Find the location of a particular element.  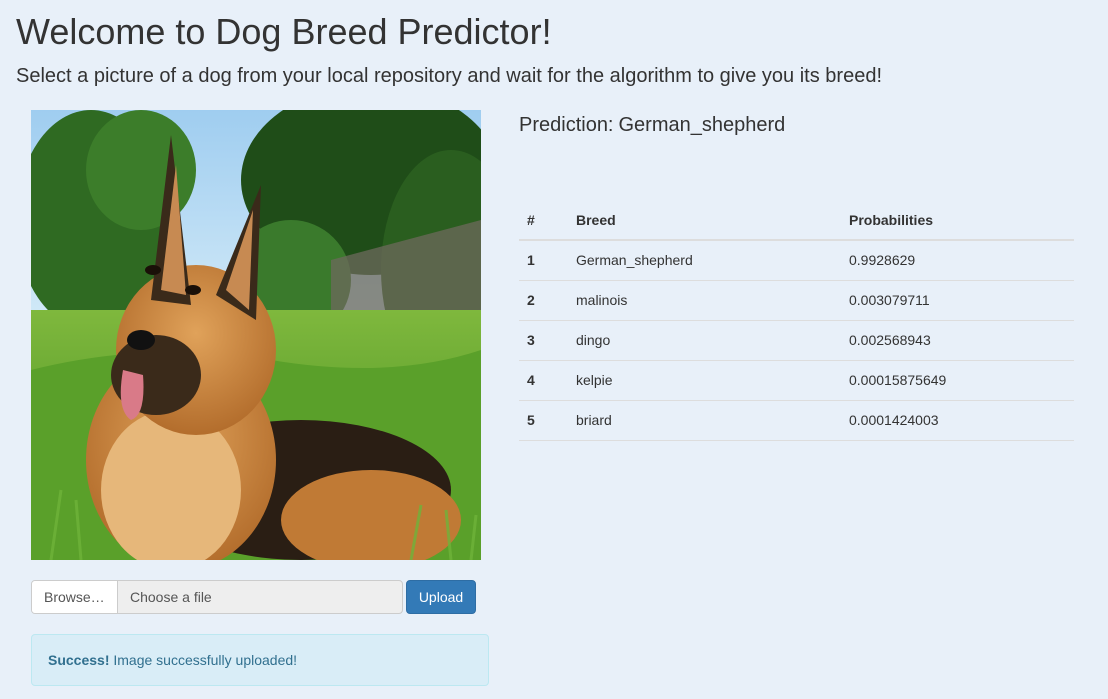

row-breed: dingo is located at coordinates (704, 340).